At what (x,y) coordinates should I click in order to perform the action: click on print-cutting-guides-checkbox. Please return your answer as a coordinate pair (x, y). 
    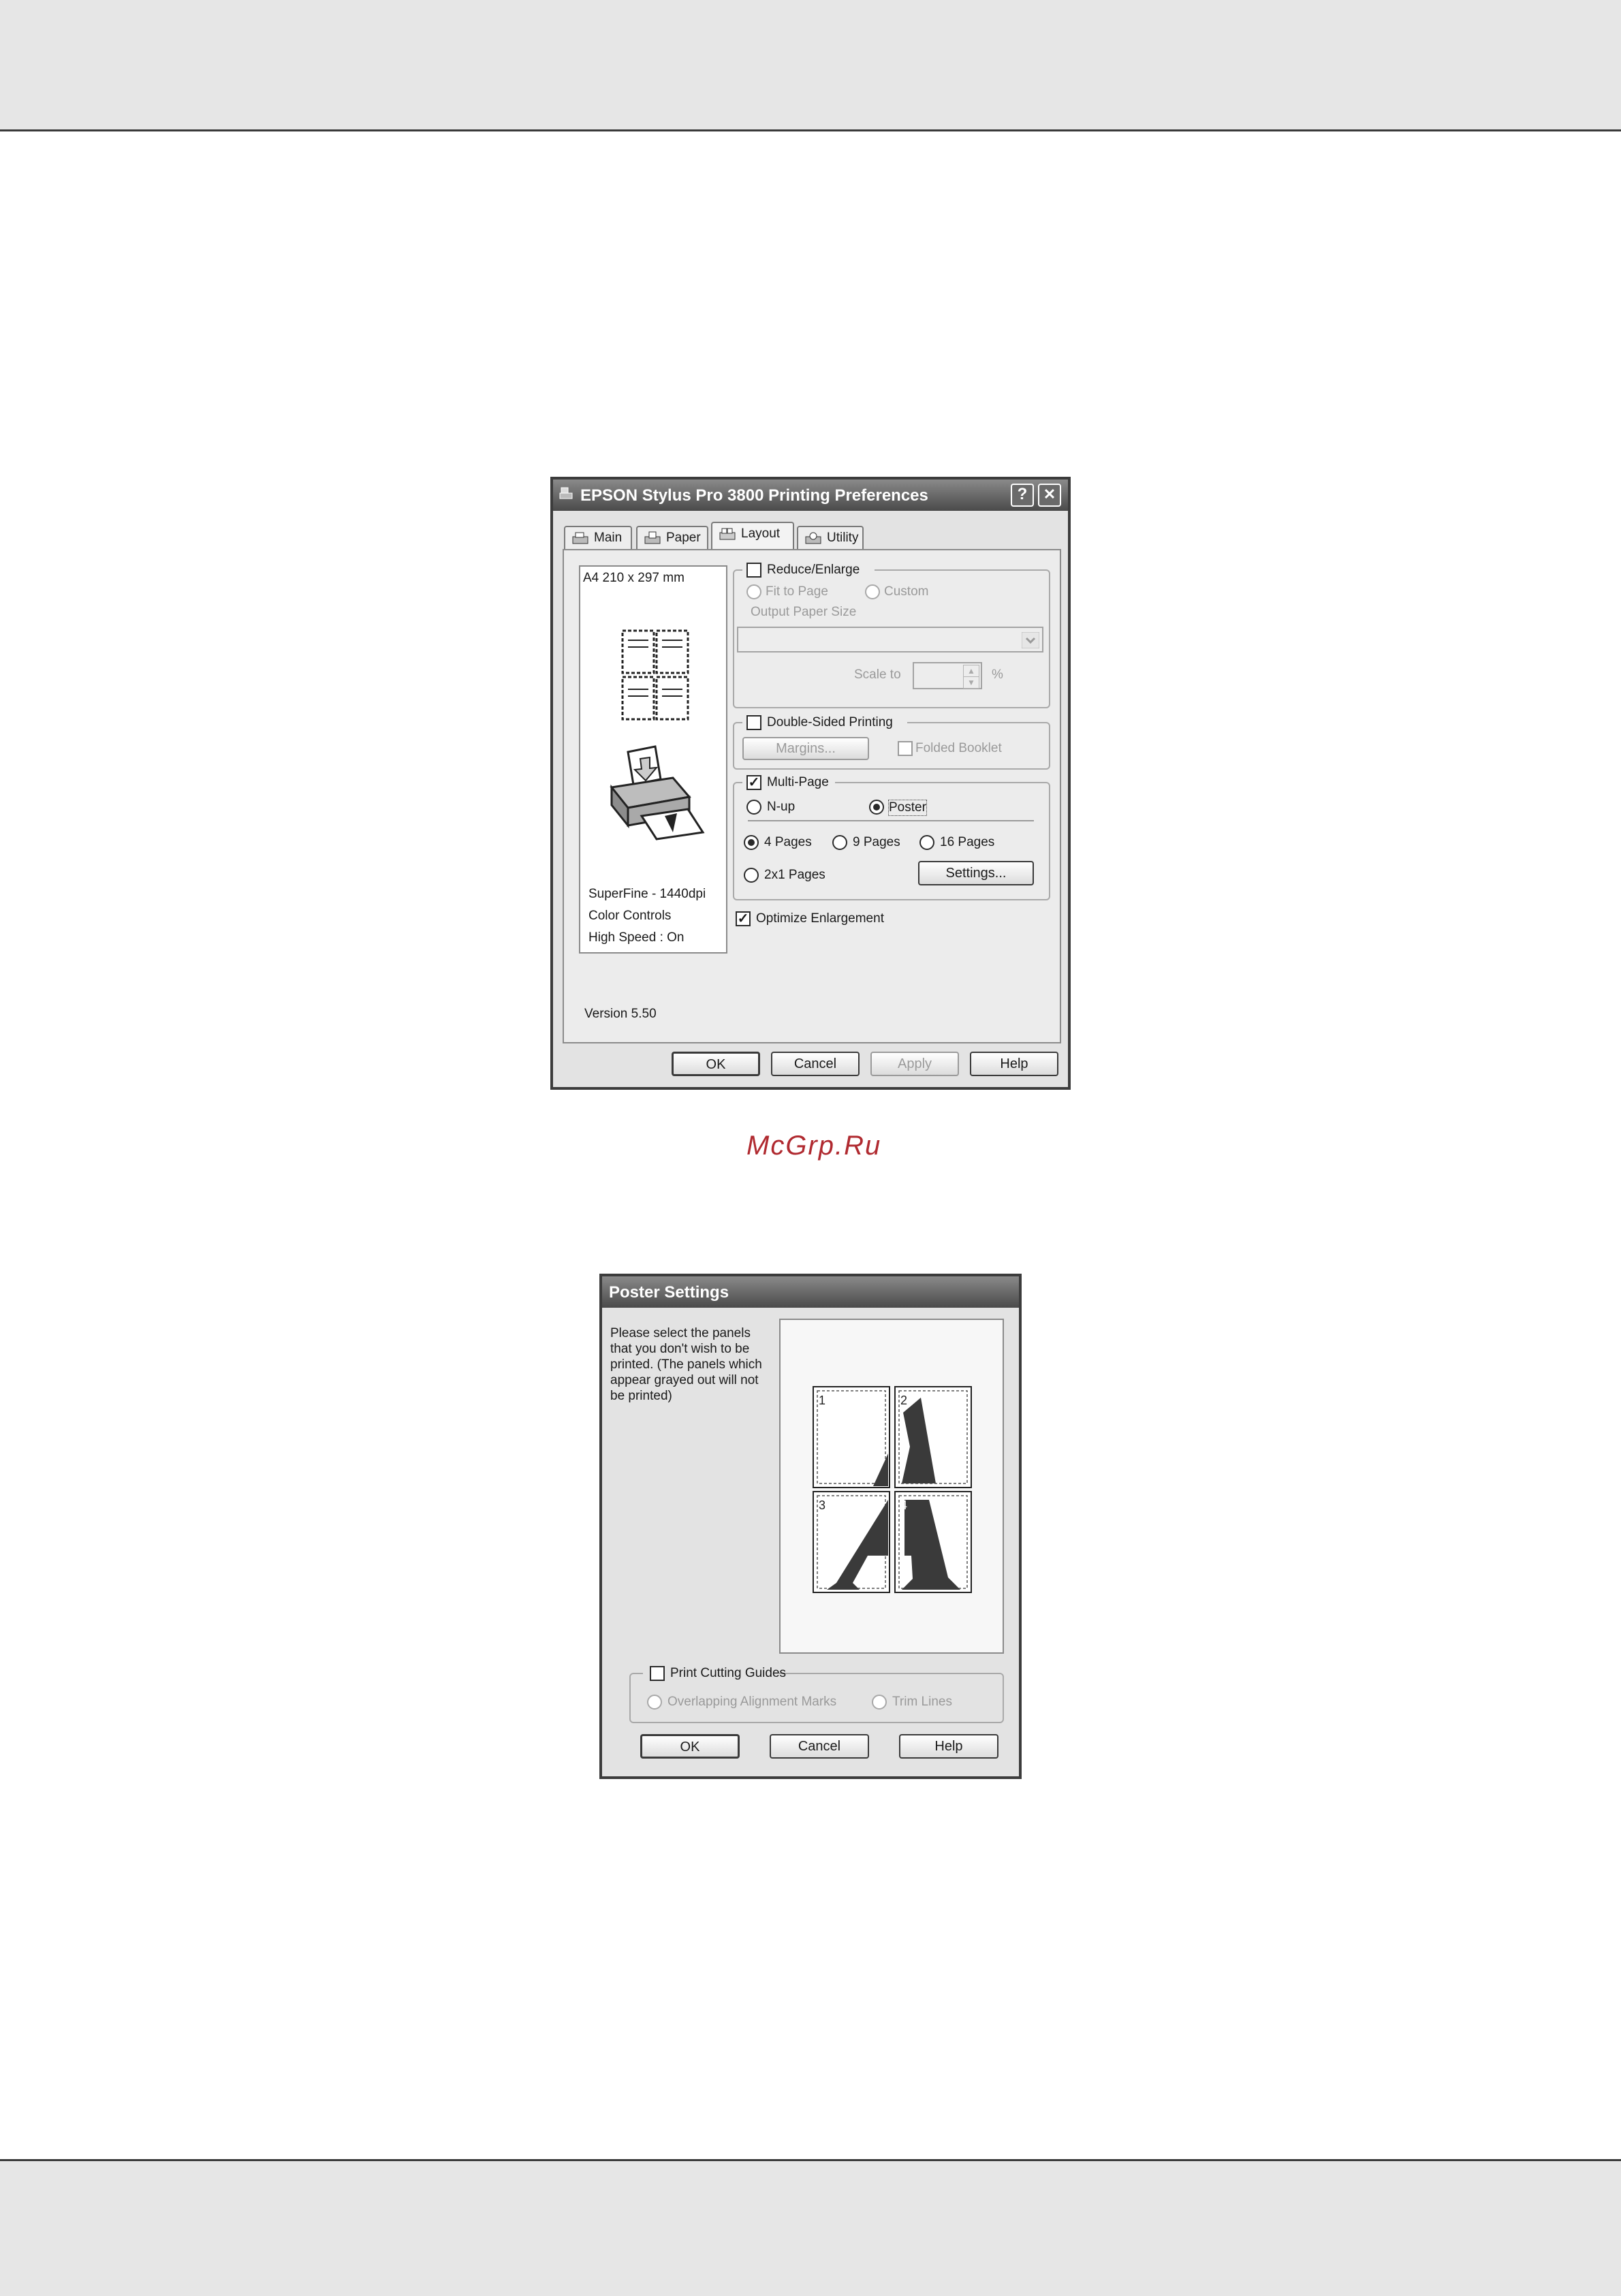
    Looking at the image, I should click on (657, 1673).